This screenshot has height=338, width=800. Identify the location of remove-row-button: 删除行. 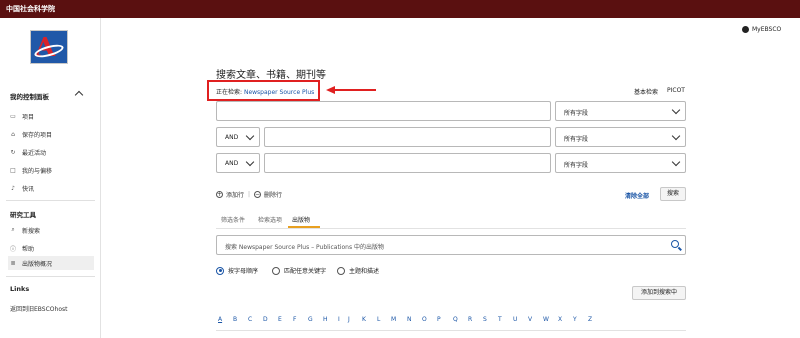
(273, 194).